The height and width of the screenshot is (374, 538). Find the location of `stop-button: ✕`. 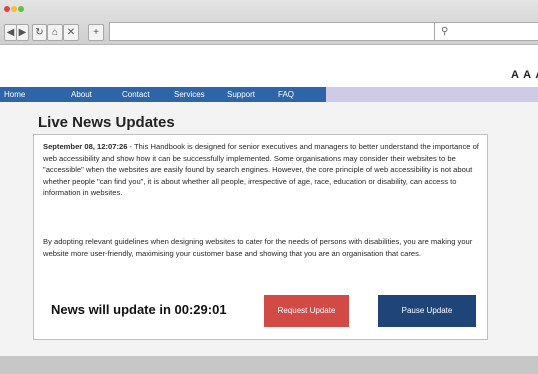

stop-button: ✕ is located at coordinates (71, 32).